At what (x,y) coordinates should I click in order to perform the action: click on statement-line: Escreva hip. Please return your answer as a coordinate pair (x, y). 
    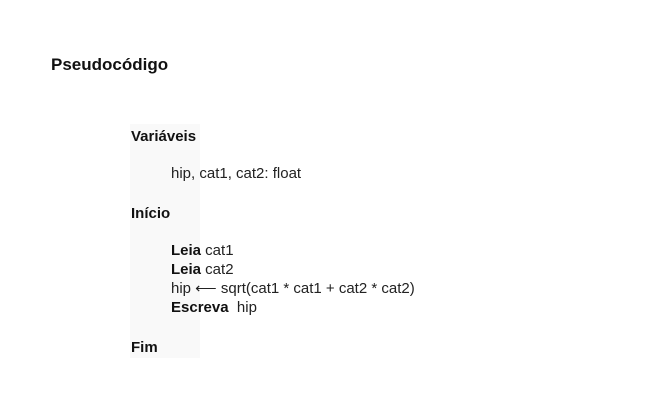
    Looking at the image, I should click on (293, 307).